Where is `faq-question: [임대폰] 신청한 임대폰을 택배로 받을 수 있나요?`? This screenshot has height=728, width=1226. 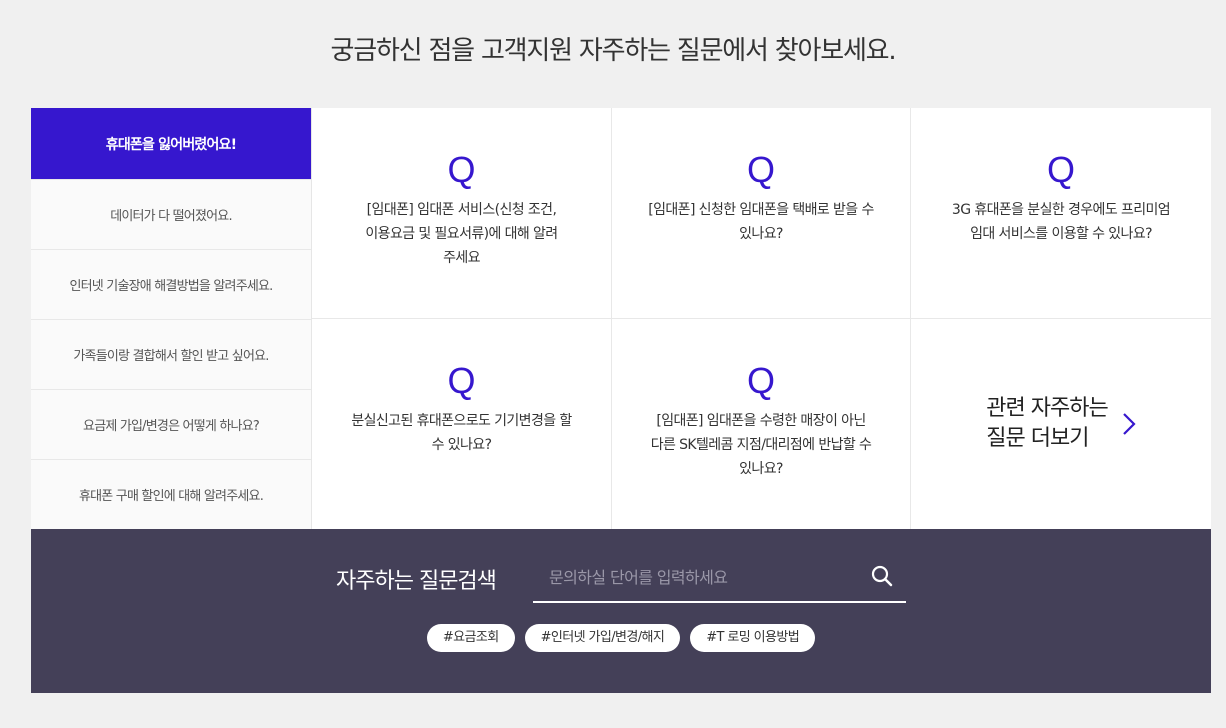 faq-question: [임대폰] 신청한 임대폰을 택배로 받을 수 있나요? is located at coordinates (760, 222).